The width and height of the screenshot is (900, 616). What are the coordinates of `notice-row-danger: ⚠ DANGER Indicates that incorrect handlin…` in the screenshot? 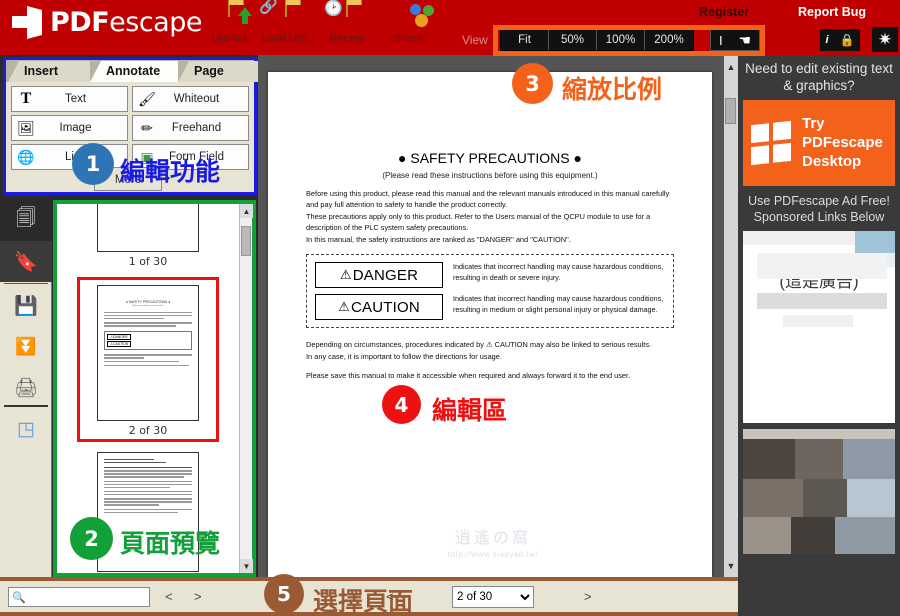 It's located at (490, 275).